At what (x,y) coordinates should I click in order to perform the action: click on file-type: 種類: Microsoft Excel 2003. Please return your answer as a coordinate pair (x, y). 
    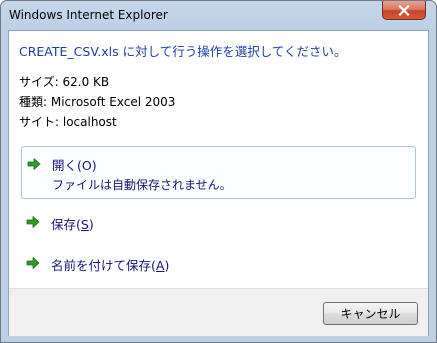
    Looking at the image, I should click on (97, 102).